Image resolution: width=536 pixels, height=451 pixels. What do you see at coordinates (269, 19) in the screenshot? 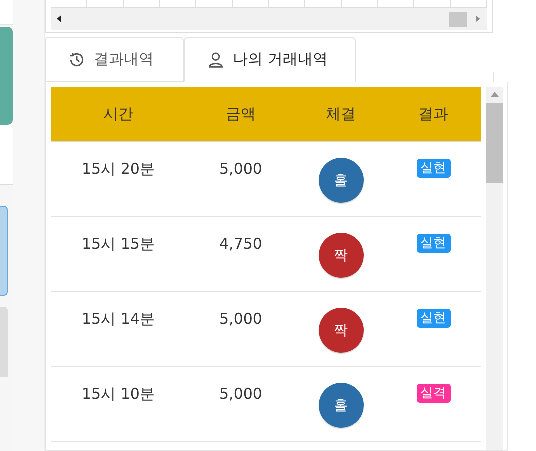
I see `horizontal-scrollbar` at bounding box center [269, 19].